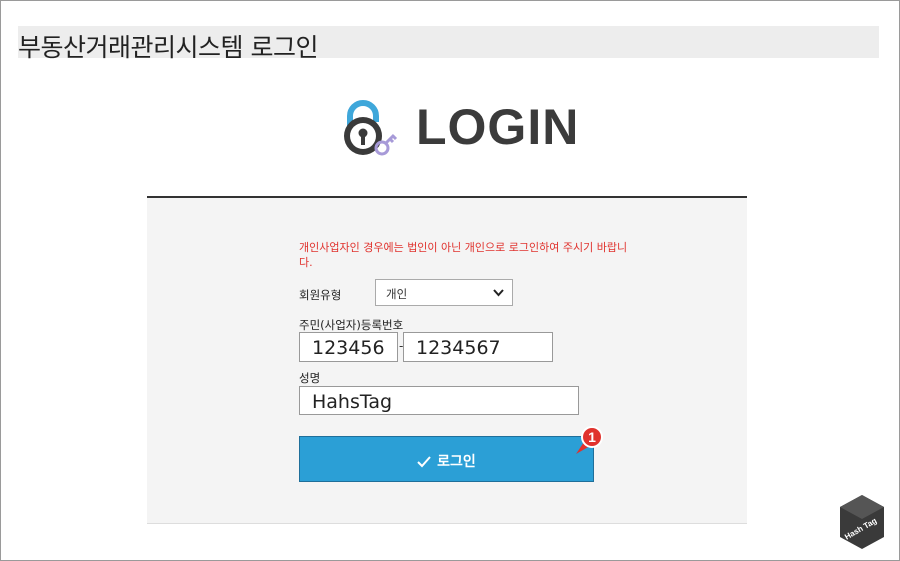 The height and width of the screenshot is (561, 900). I want to click on rrn-second-input: 1234567, so click(478, 347).